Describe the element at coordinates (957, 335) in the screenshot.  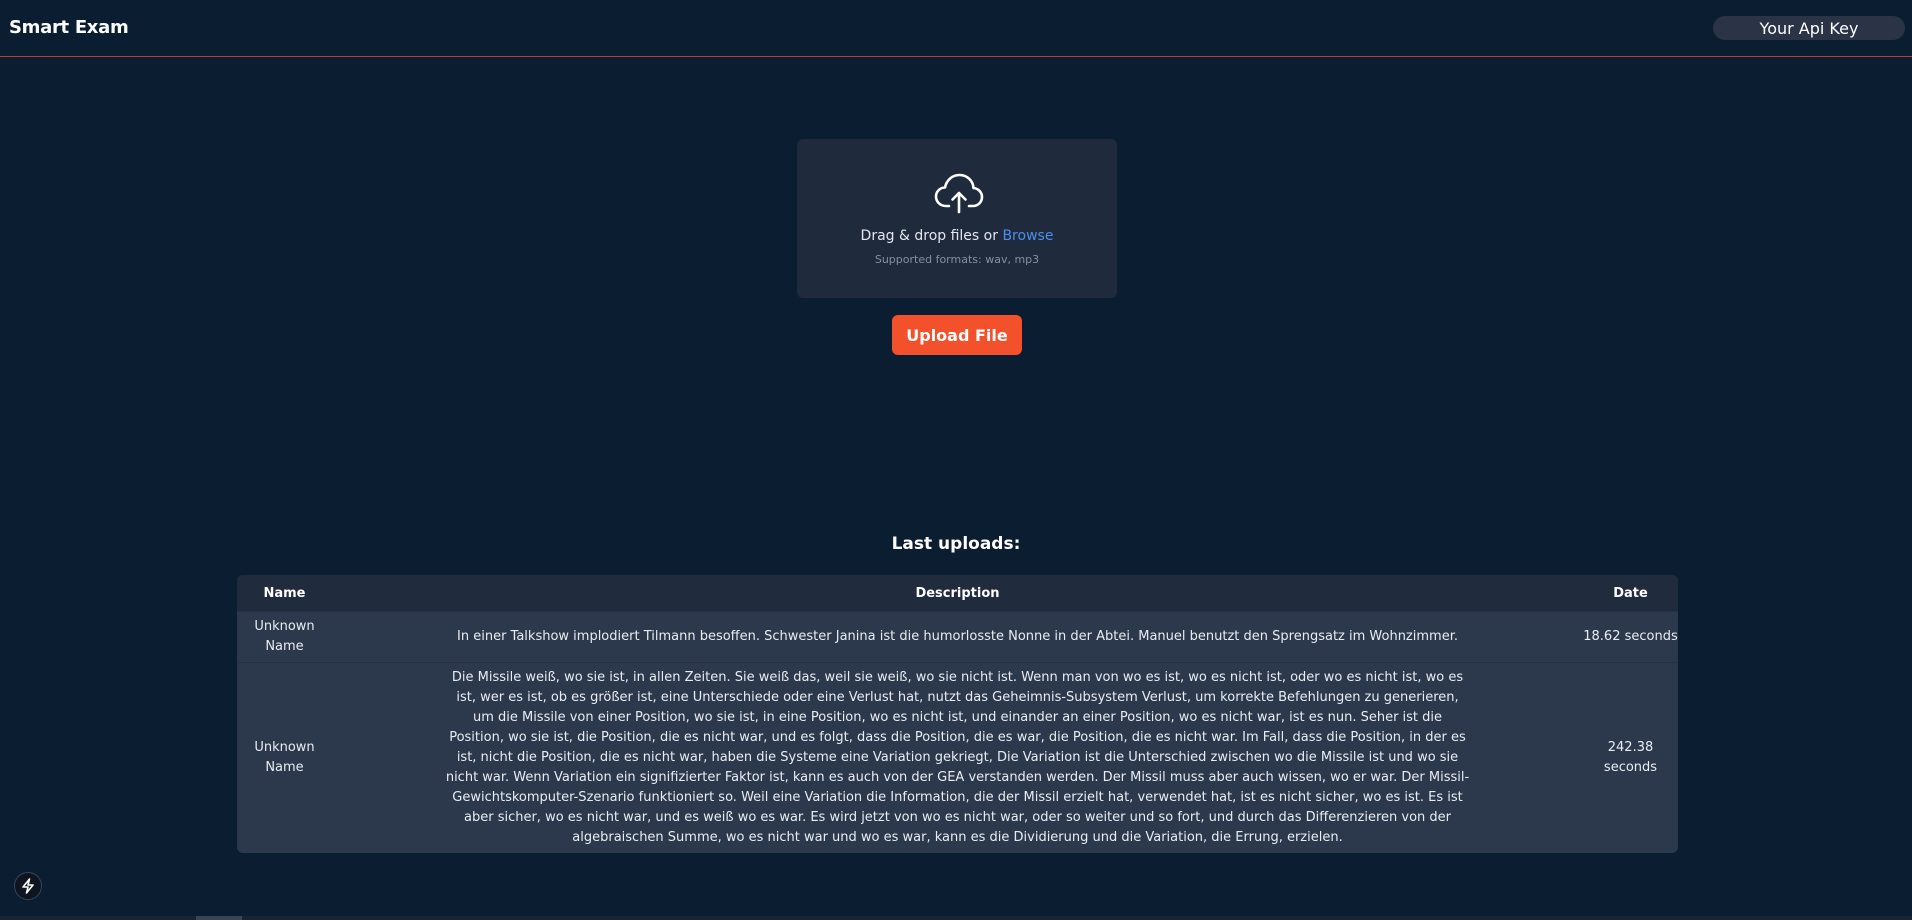
I see `upload-file-button: Upload File` at that location.